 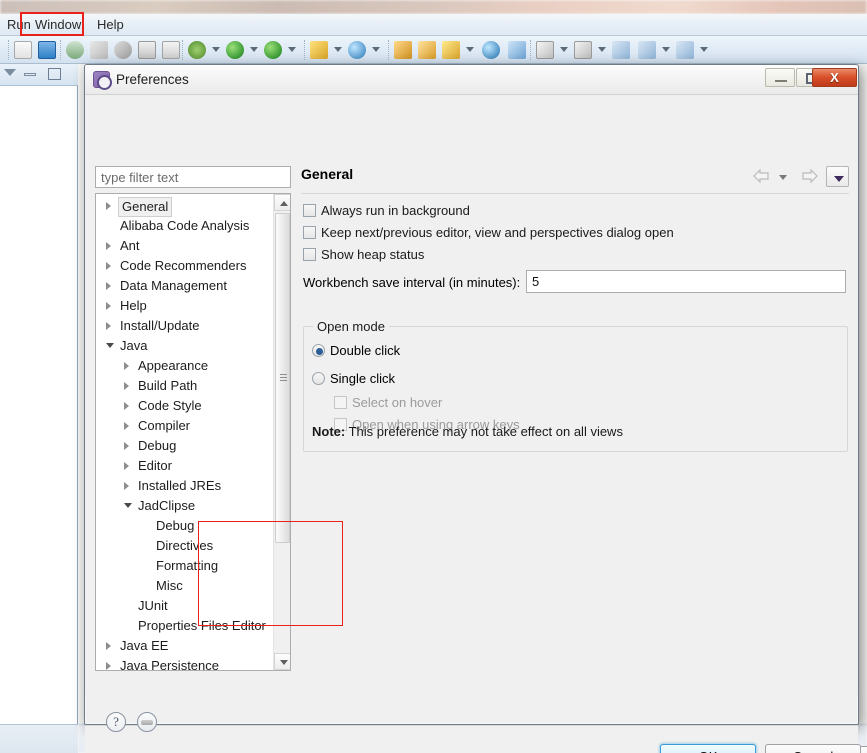 What do you see at coordinates (197, 50) in the screenshot?
I see `debug-bug-icon` at bounding box center [197, 50].